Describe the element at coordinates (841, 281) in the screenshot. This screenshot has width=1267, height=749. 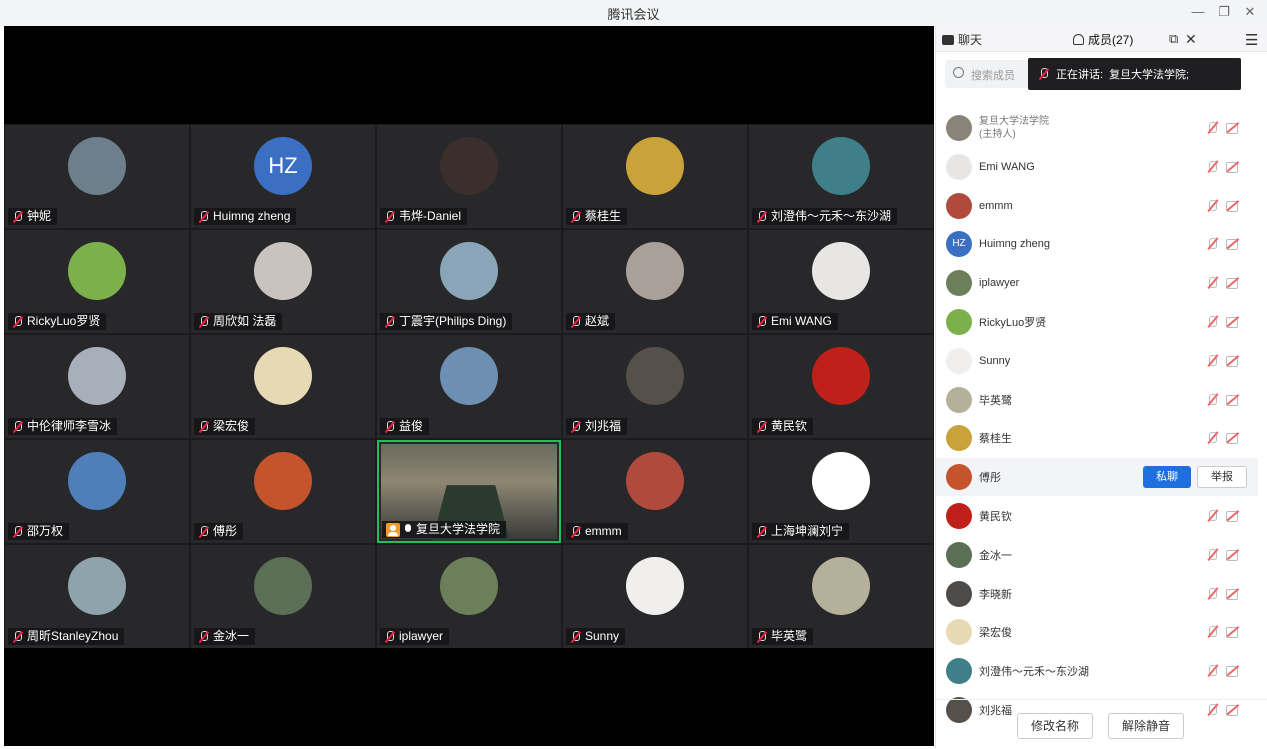
I see `video-tile: Emi WANG` at that location.